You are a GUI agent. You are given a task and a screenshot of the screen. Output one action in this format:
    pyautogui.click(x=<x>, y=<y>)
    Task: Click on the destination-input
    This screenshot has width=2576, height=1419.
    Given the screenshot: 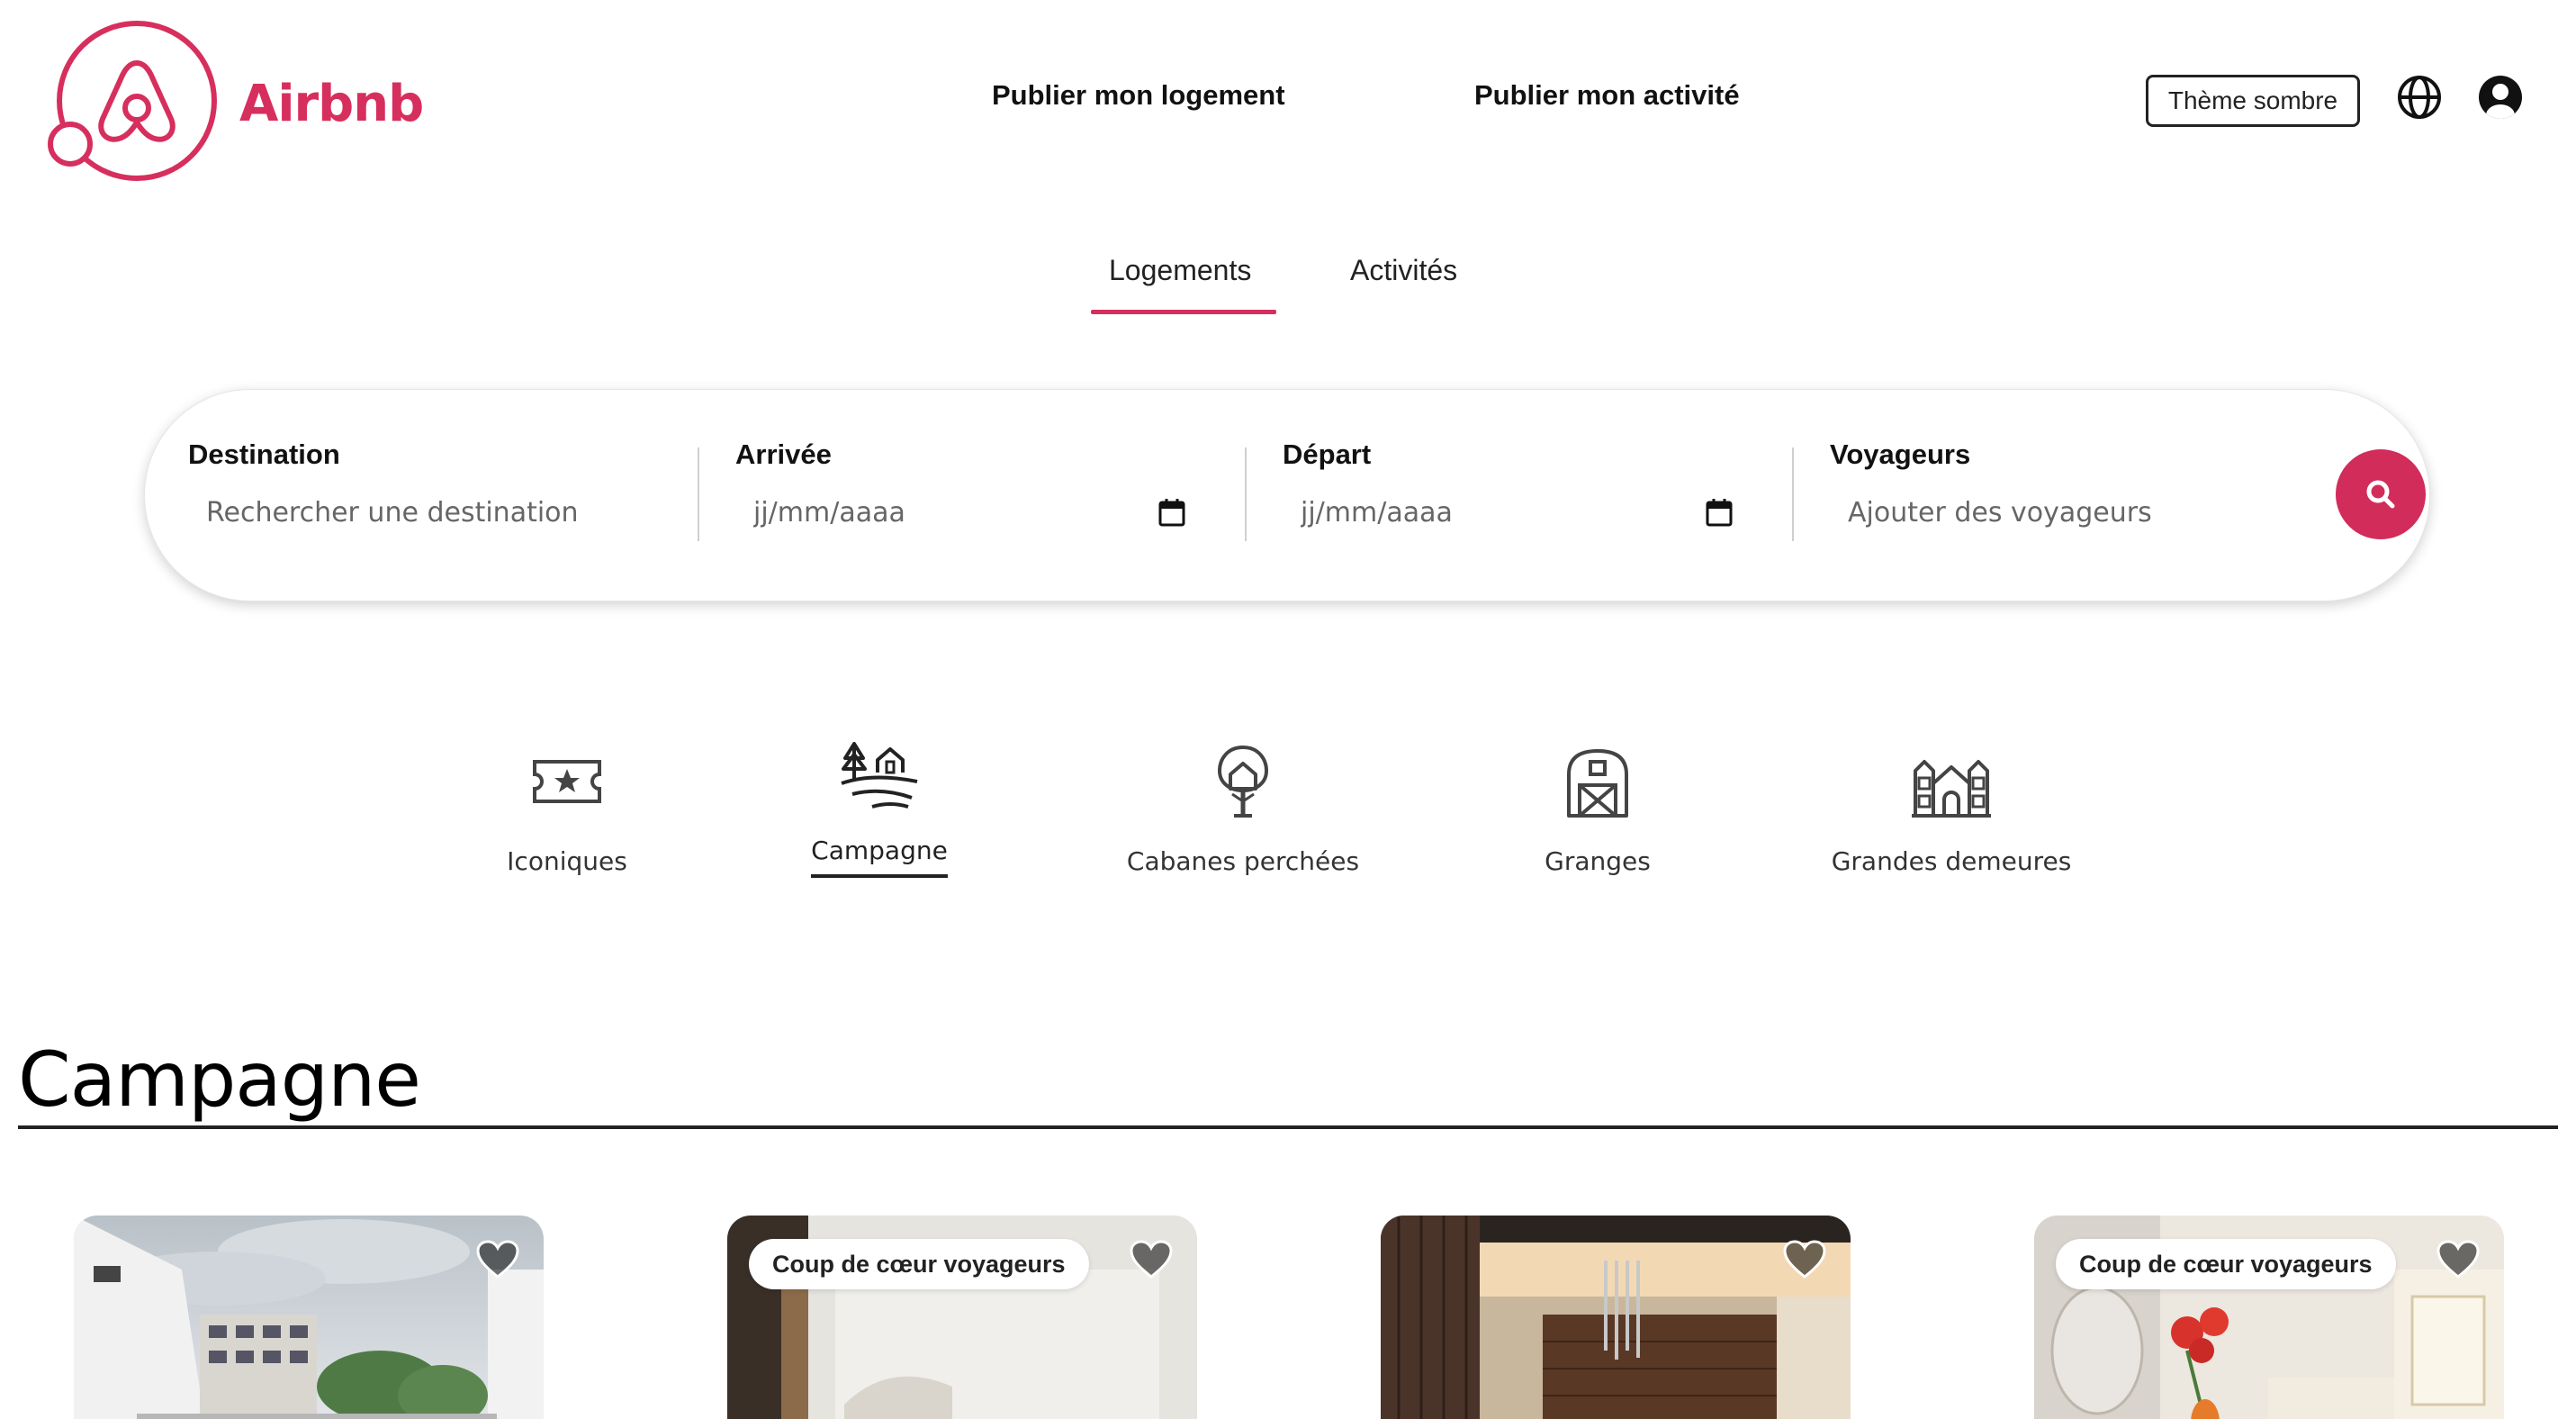 What is the action you would take?
    pyautogui.click(x=431, y=512)
    